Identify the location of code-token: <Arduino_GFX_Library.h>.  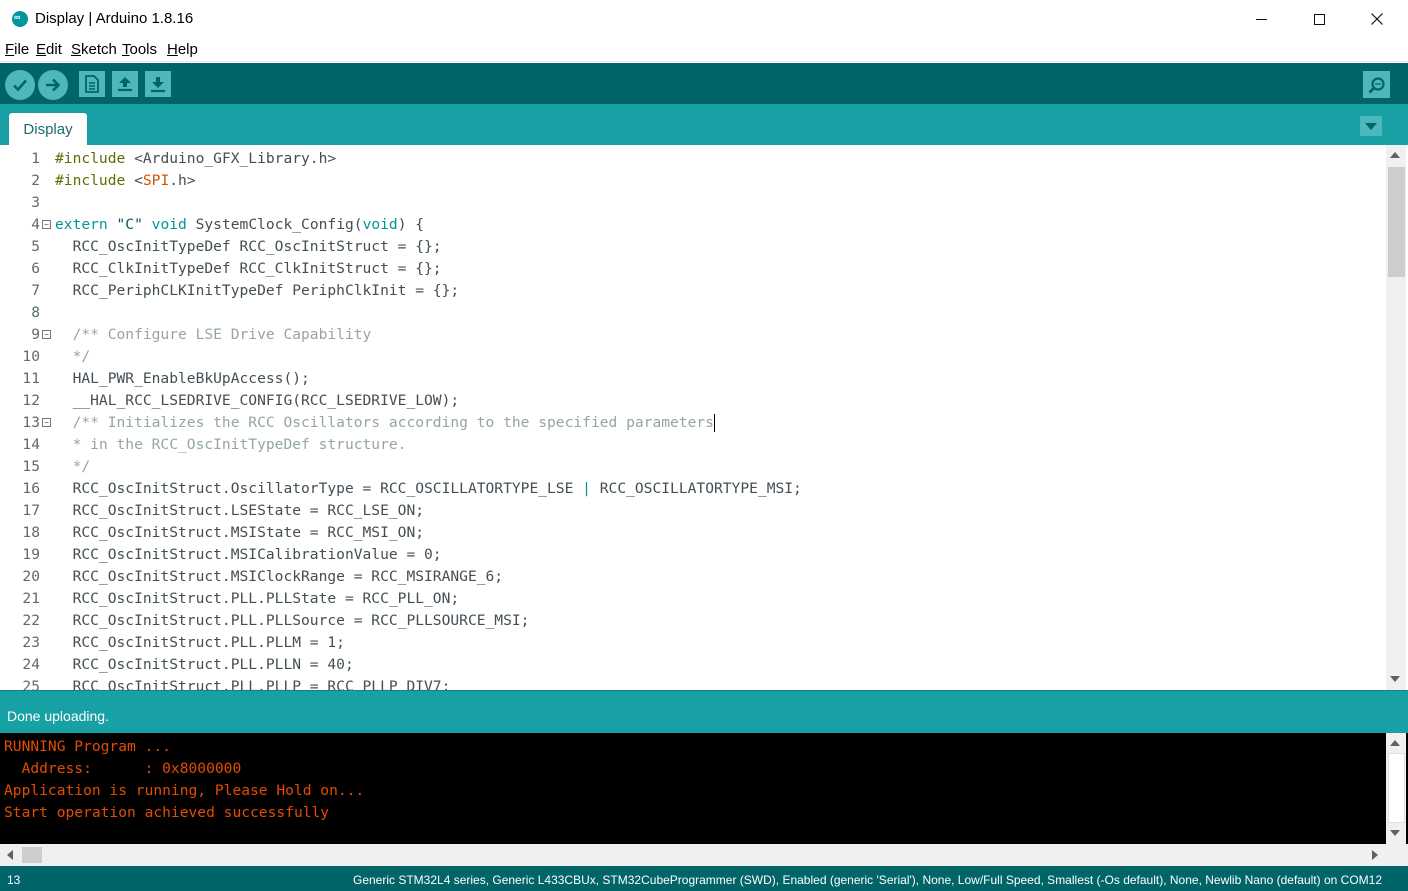
(231, 158).